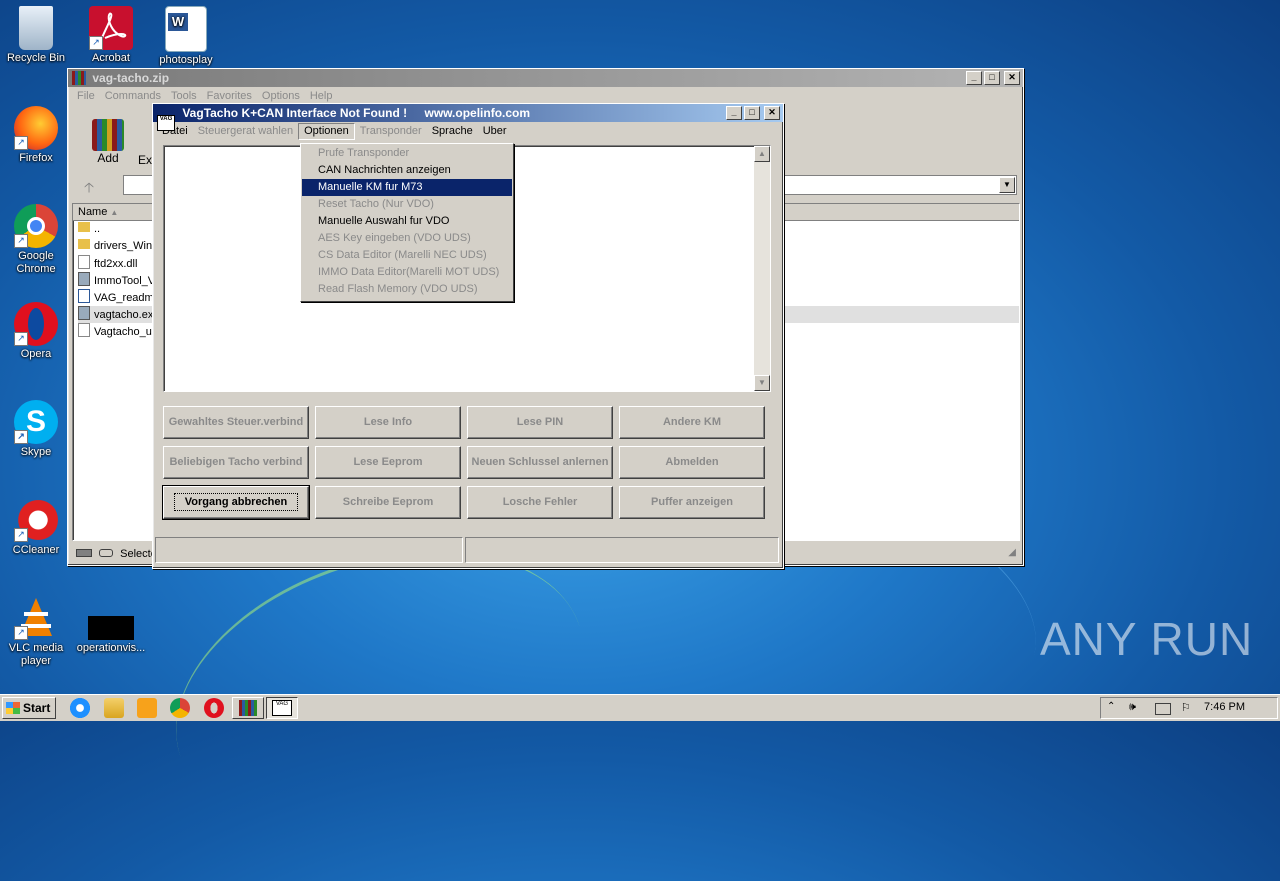 This screenshot has height=881, width=1280. What do you see at coordinates (452, 131) in the screenshot?
I see `menu-sprache: Sprache` at bounding box center [452, 131].